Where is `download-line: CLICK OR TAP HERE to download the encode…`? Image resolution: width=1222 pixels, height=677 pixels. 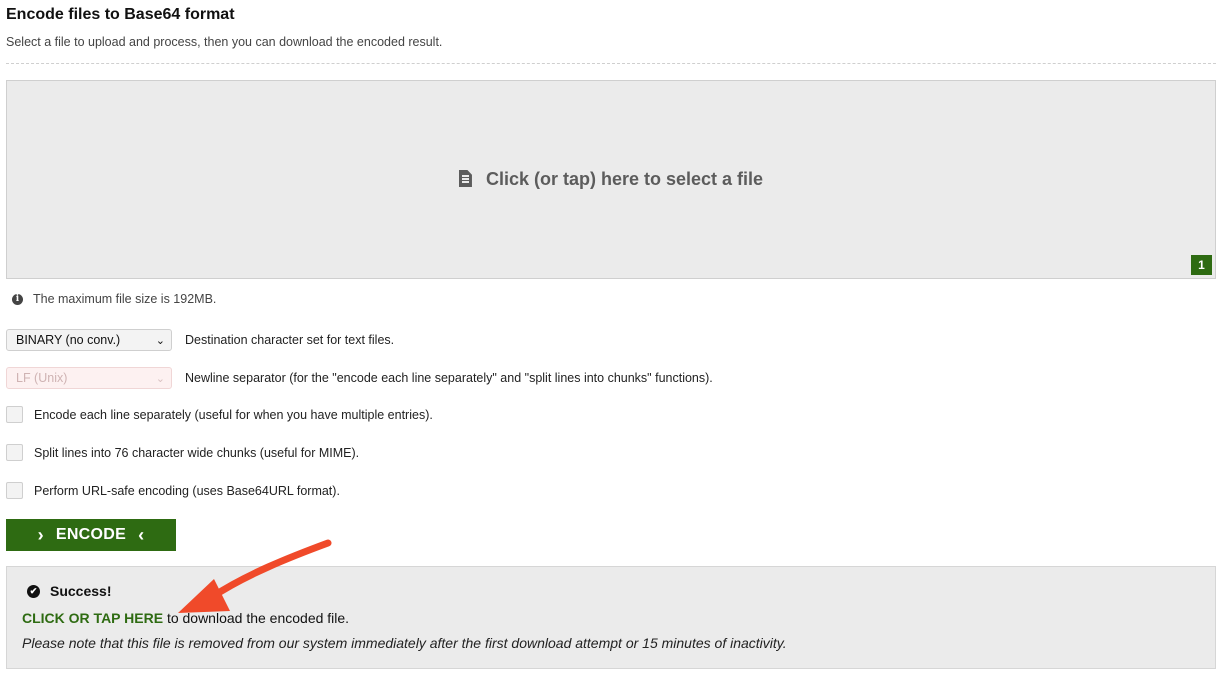
download-line: CLICK OR TAP HERE to download the encode… is located at coordinates (185, 618).